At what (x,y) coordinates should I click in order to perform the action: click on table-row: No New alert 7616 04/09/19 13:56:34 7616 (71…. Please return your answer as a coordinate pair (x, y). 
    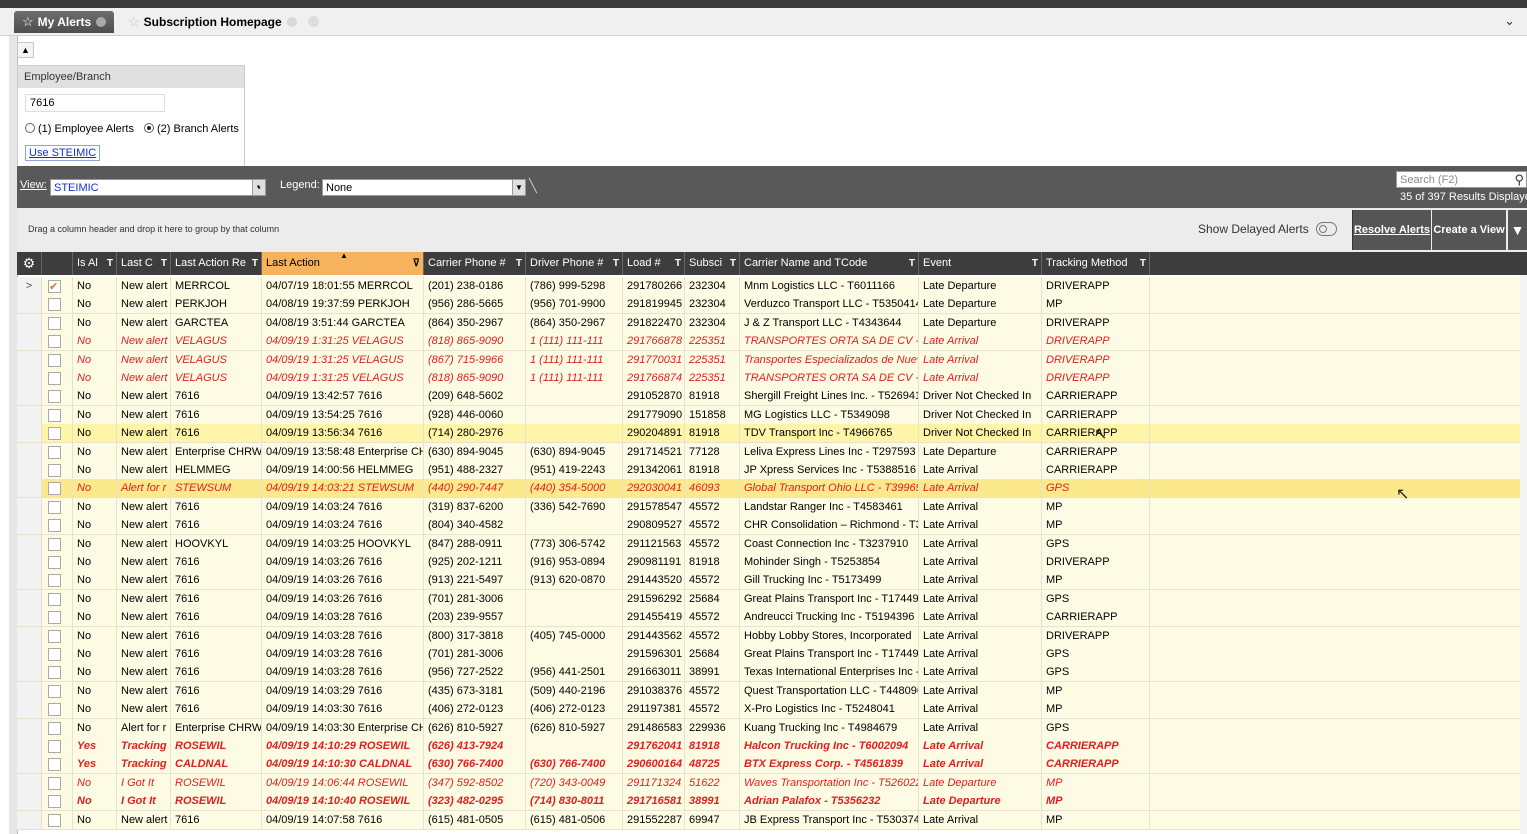
    Looking at the image, I should click on (769, 434).